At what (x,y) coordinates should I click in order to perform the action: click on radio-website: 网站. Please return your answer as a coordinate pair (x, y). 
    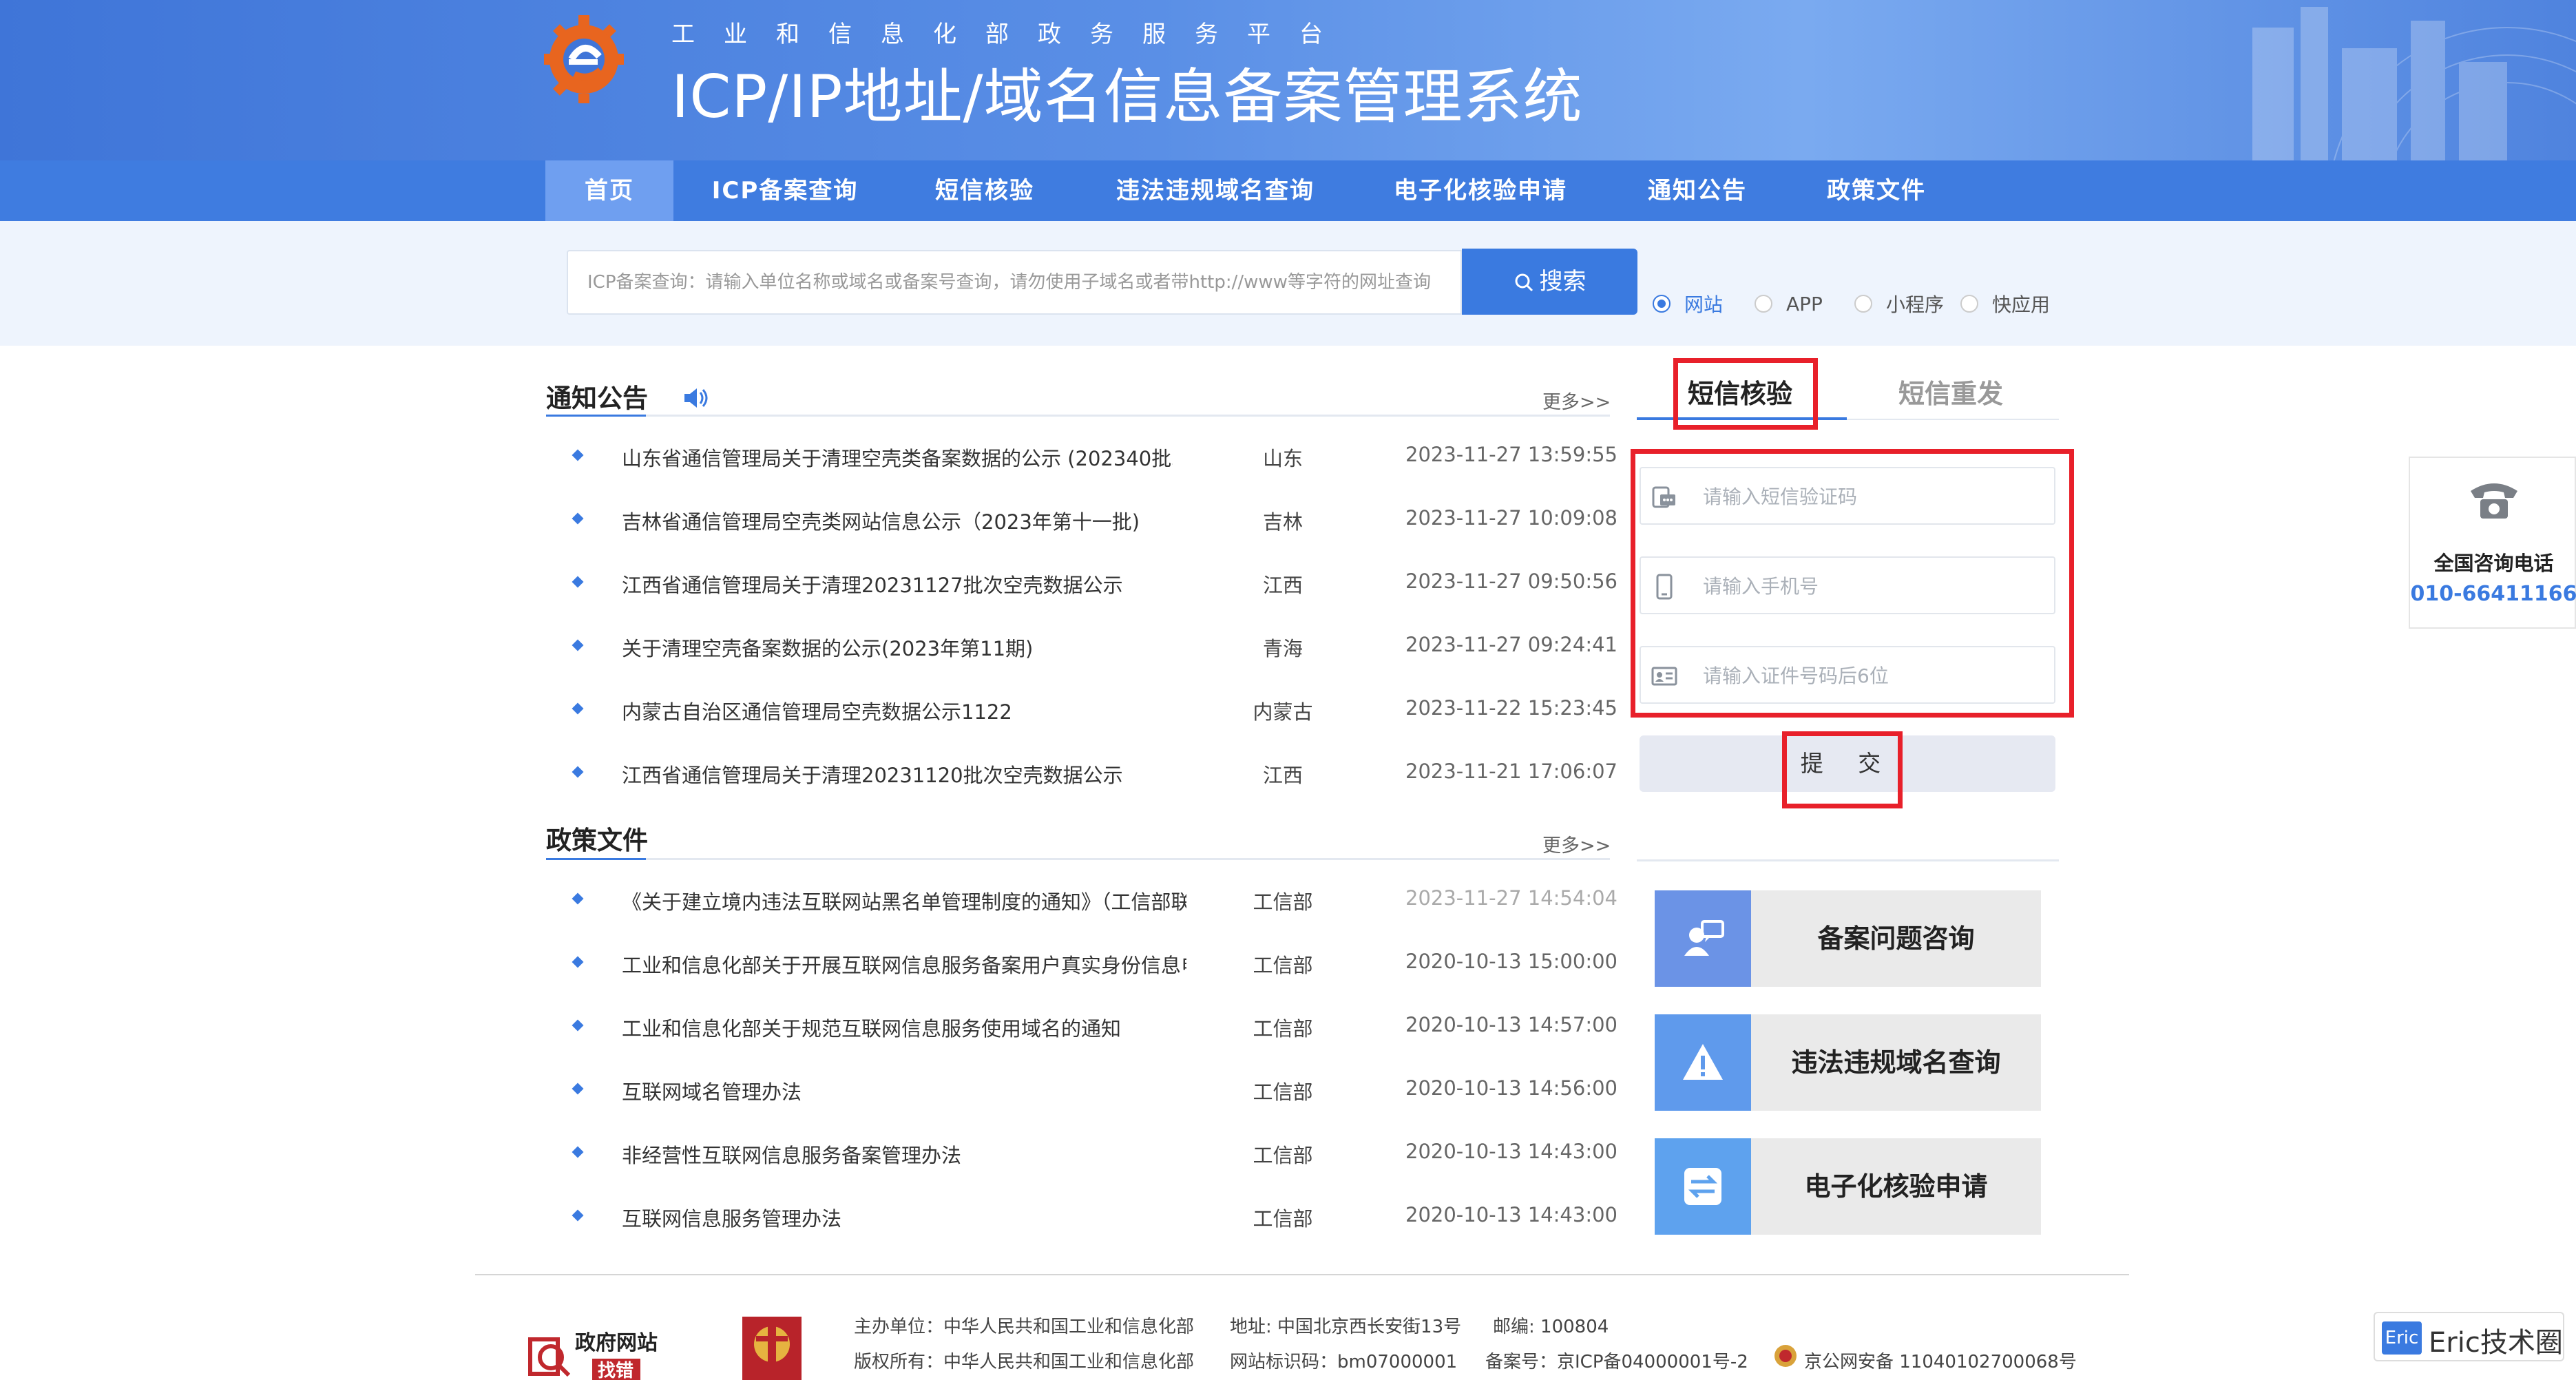
    Looking at the image, I should click on (1688, 303).